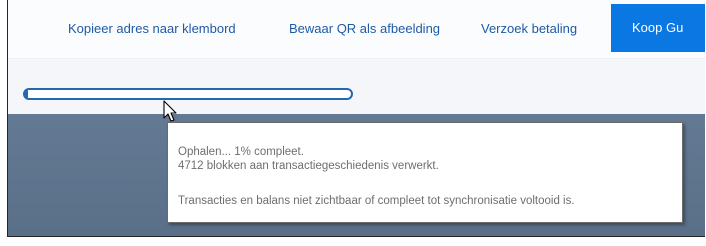  Describe the element at coordinates (188, 94) in the screenshot. I see `sync-progress-bar` at that location.